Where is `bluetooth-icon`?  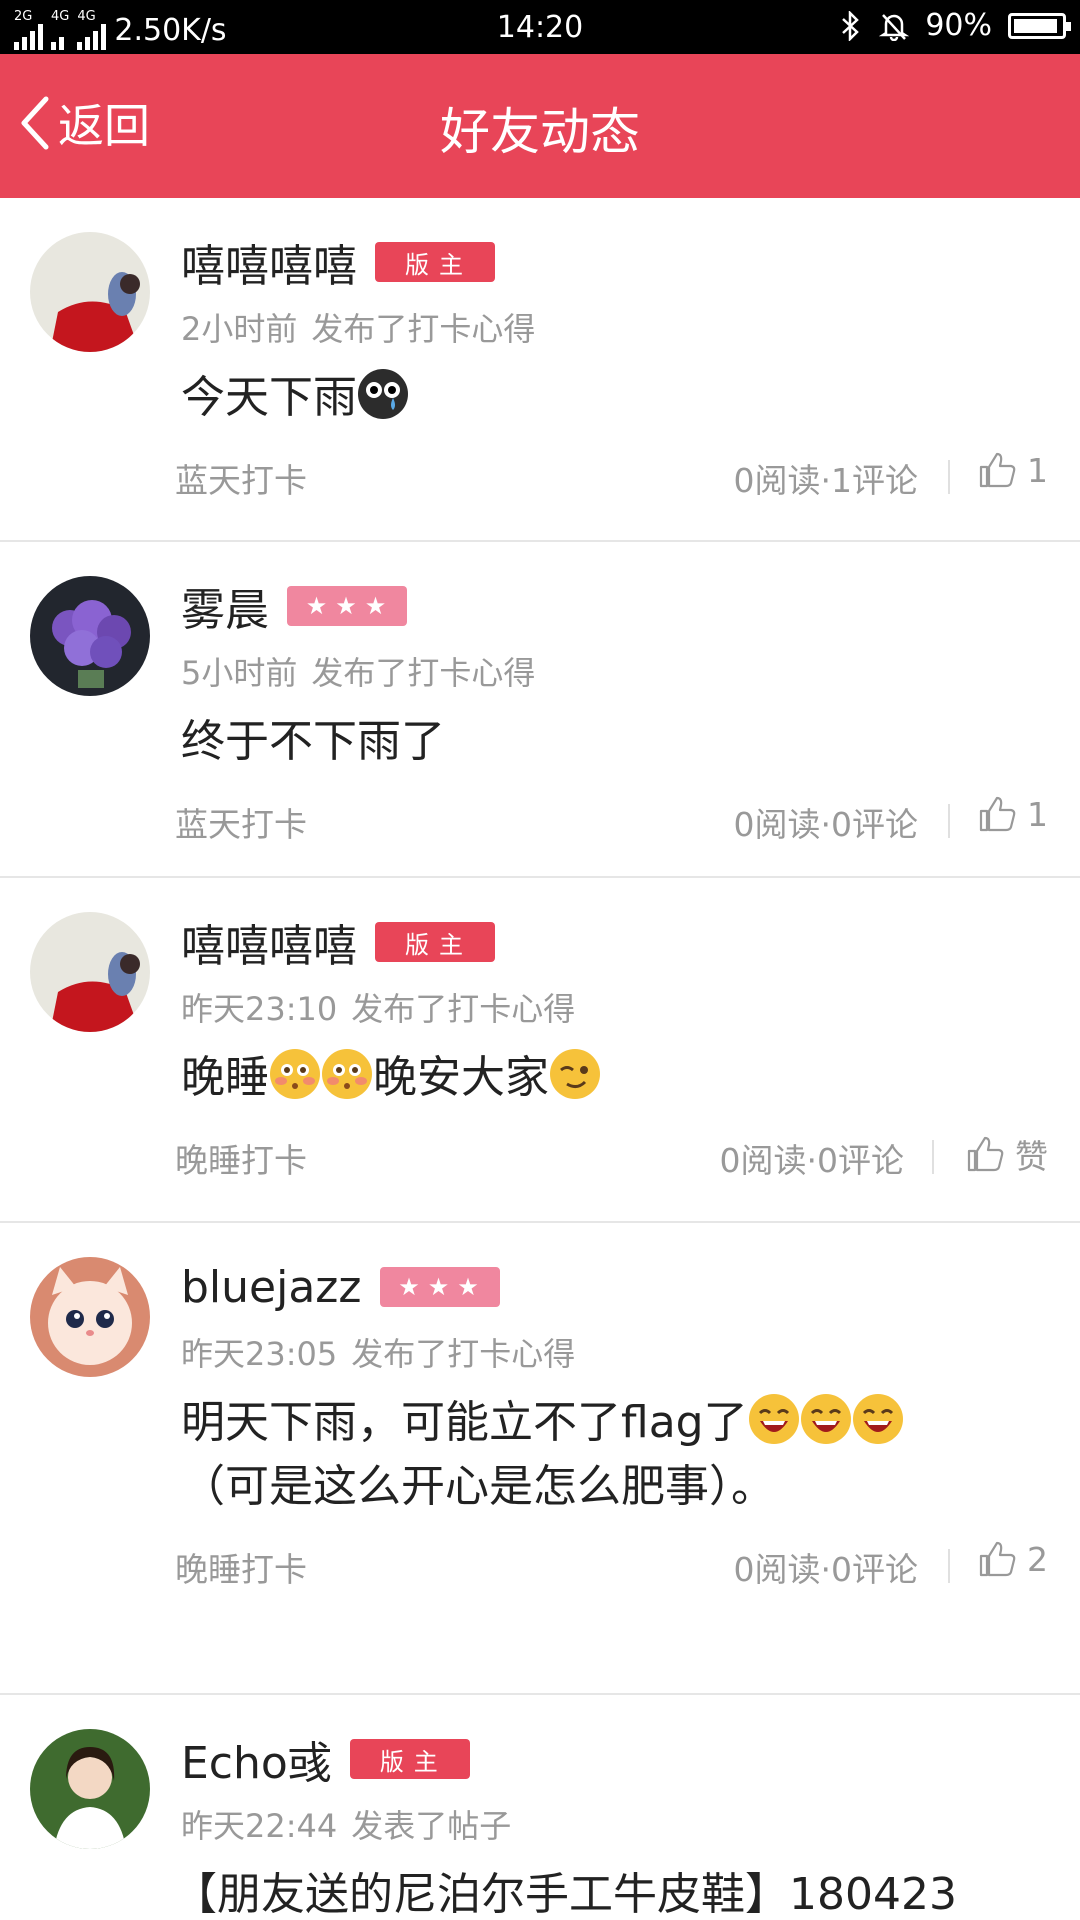 bluetooth-icon is located at coordinates (851, 25).